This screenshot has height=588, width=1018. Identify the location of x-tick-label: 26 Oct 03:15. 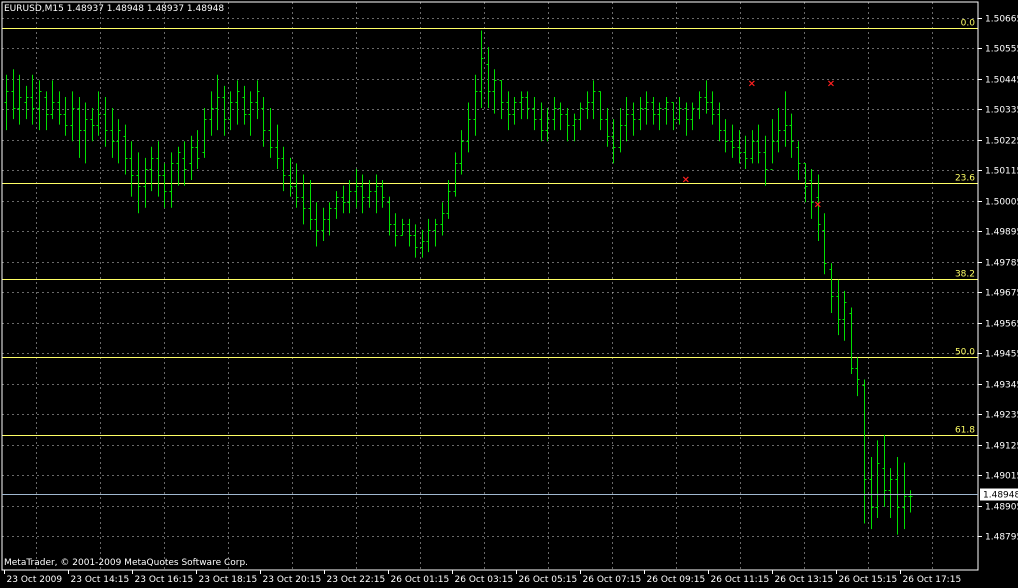
(484, 580).